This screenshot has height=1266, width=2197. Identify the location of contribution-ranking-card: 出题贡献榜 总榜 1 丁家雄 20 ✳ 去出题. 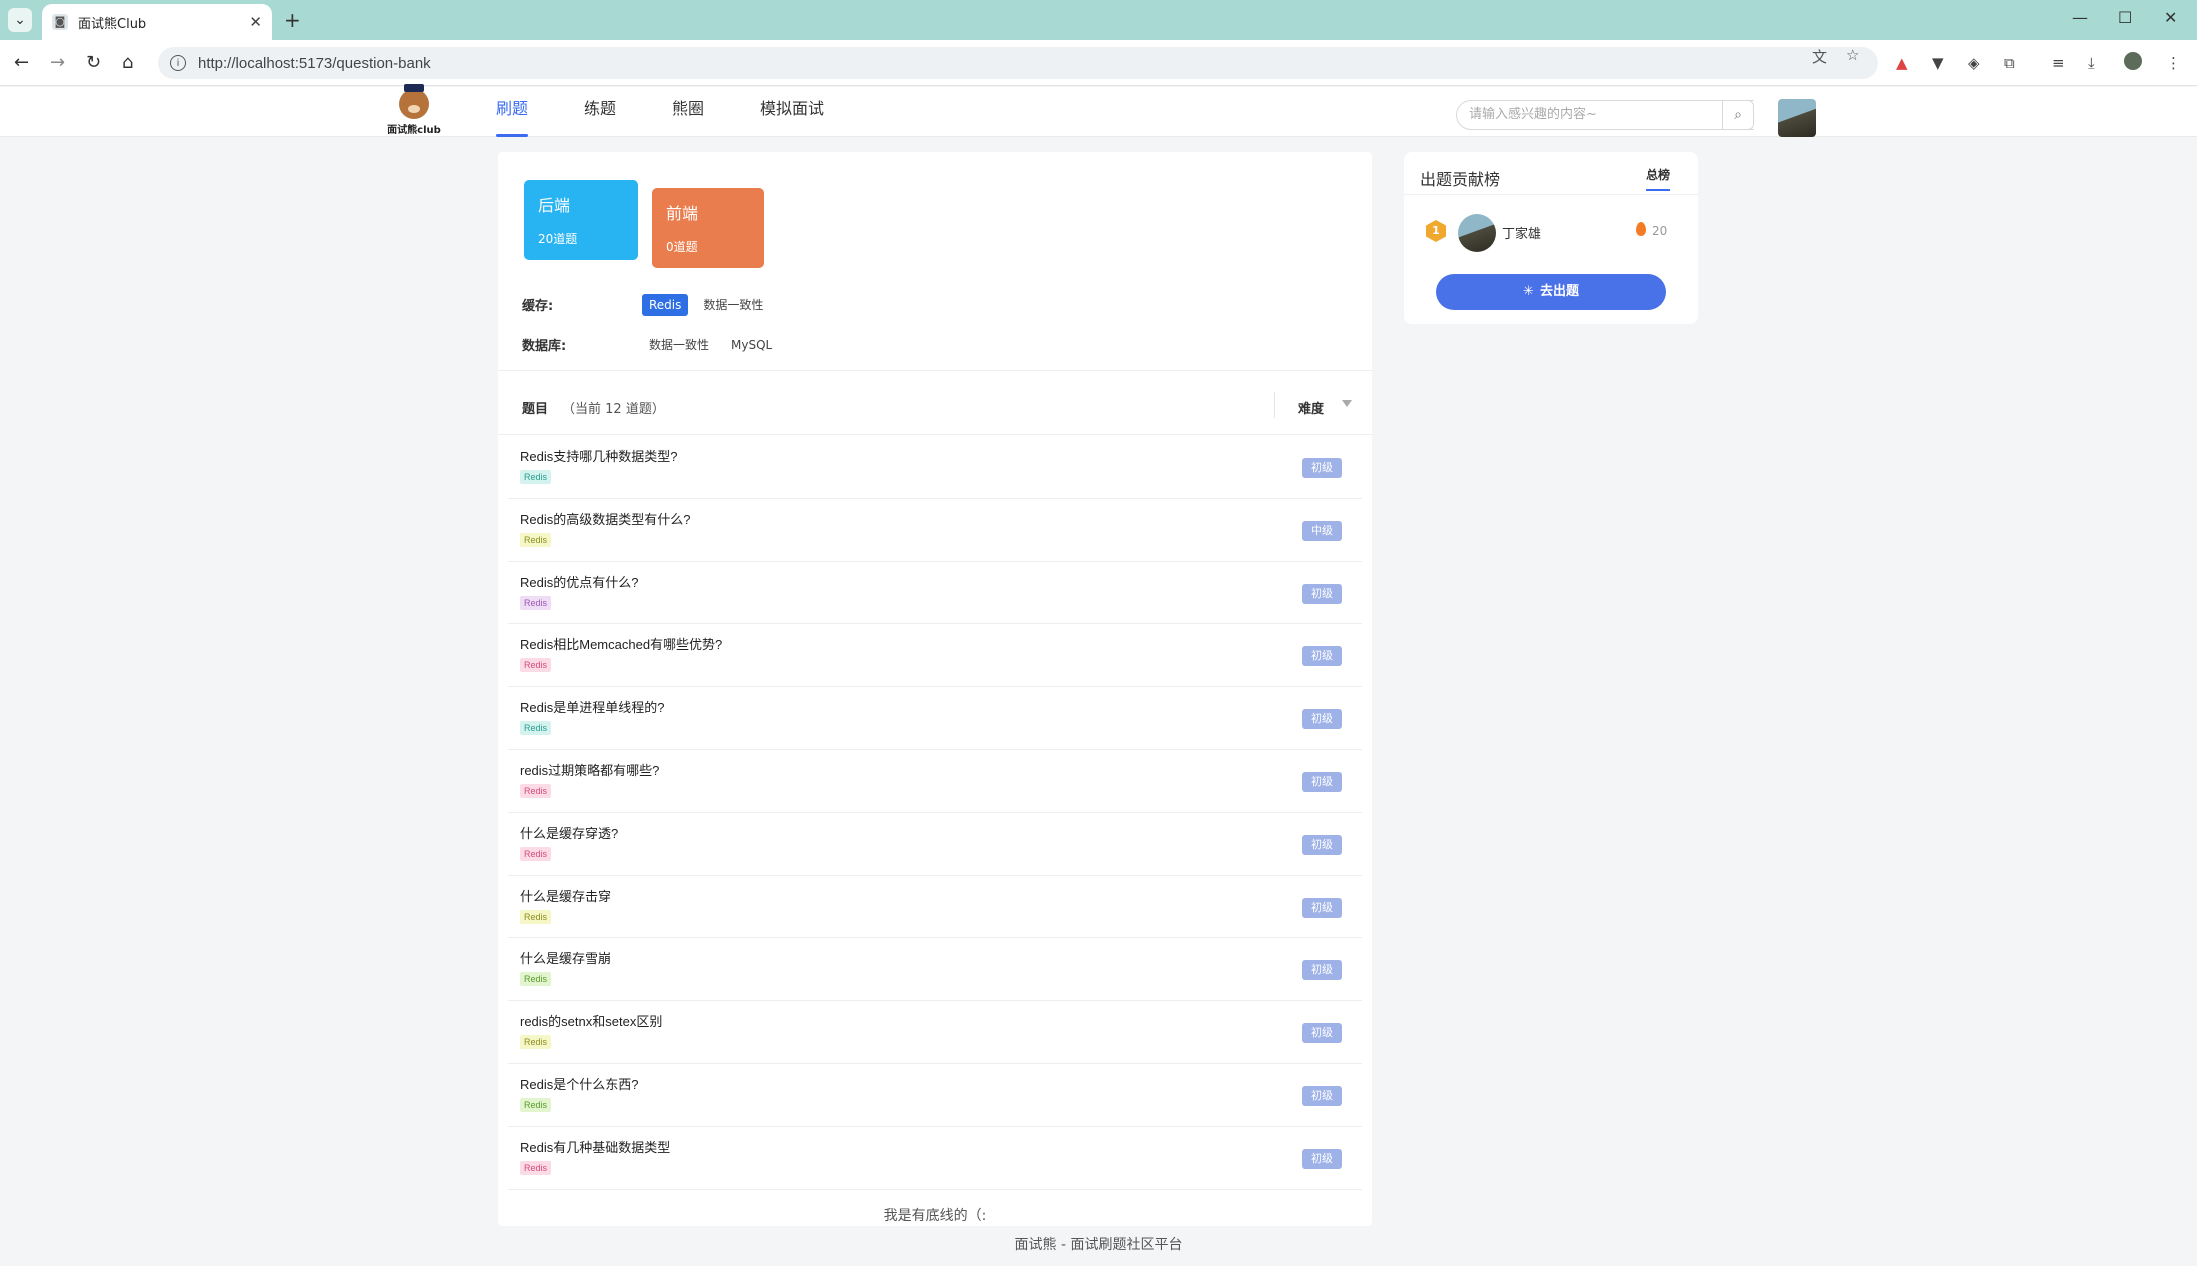
(1551, 238).